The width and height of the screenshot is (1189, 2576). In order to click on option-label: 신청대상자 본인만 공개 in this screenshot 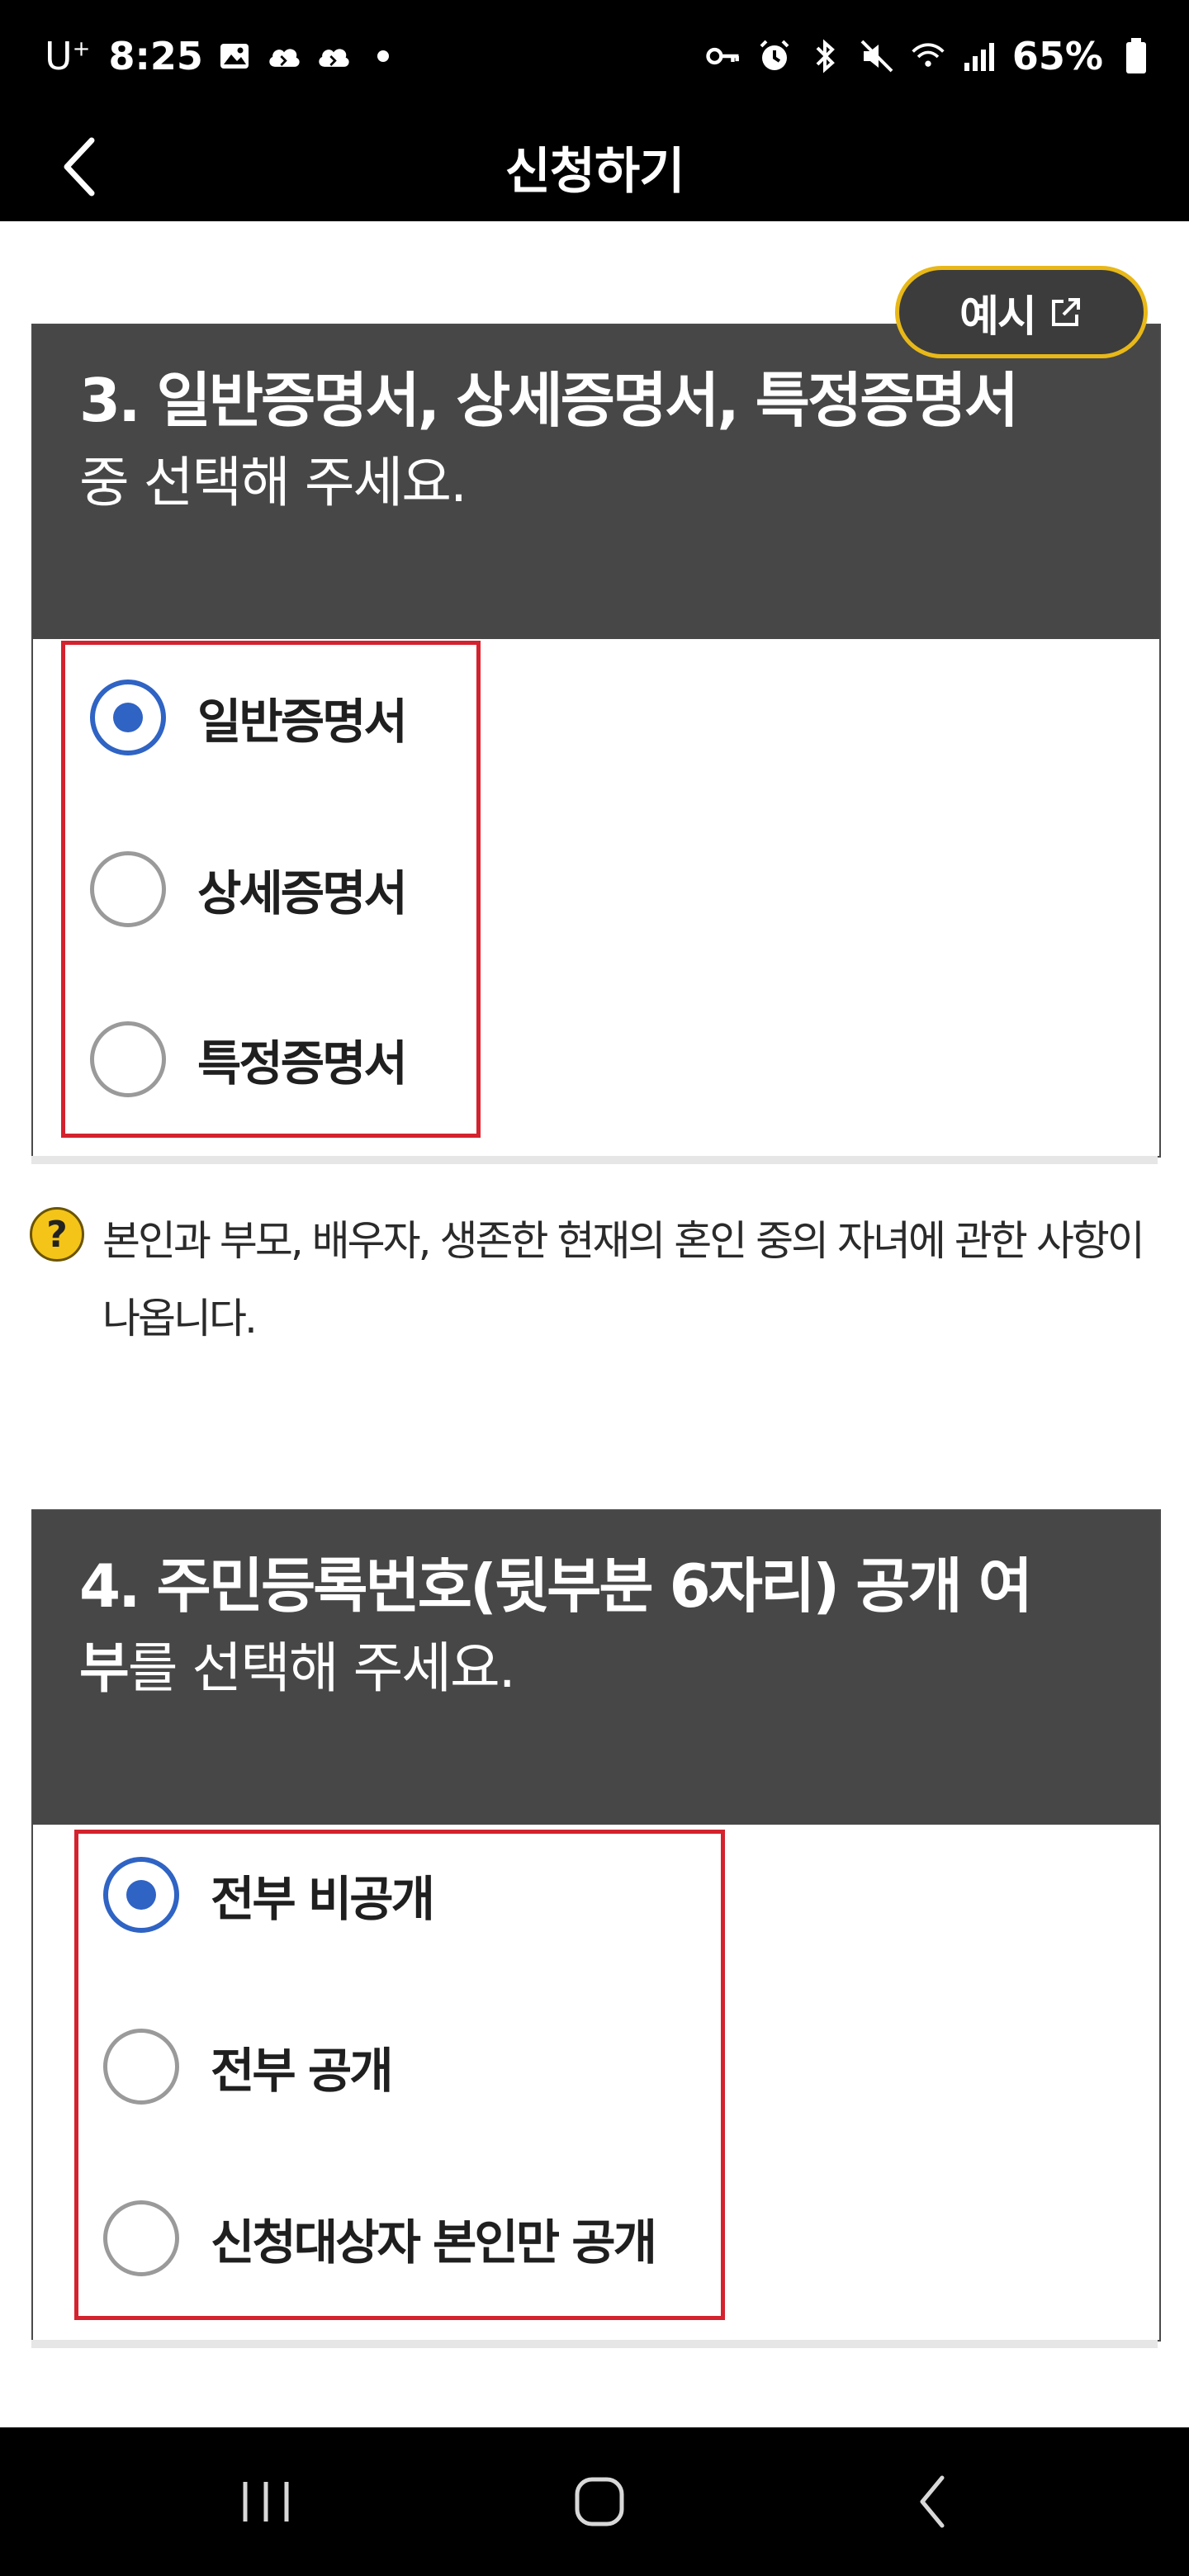, I will do `click(434, 2242)`.